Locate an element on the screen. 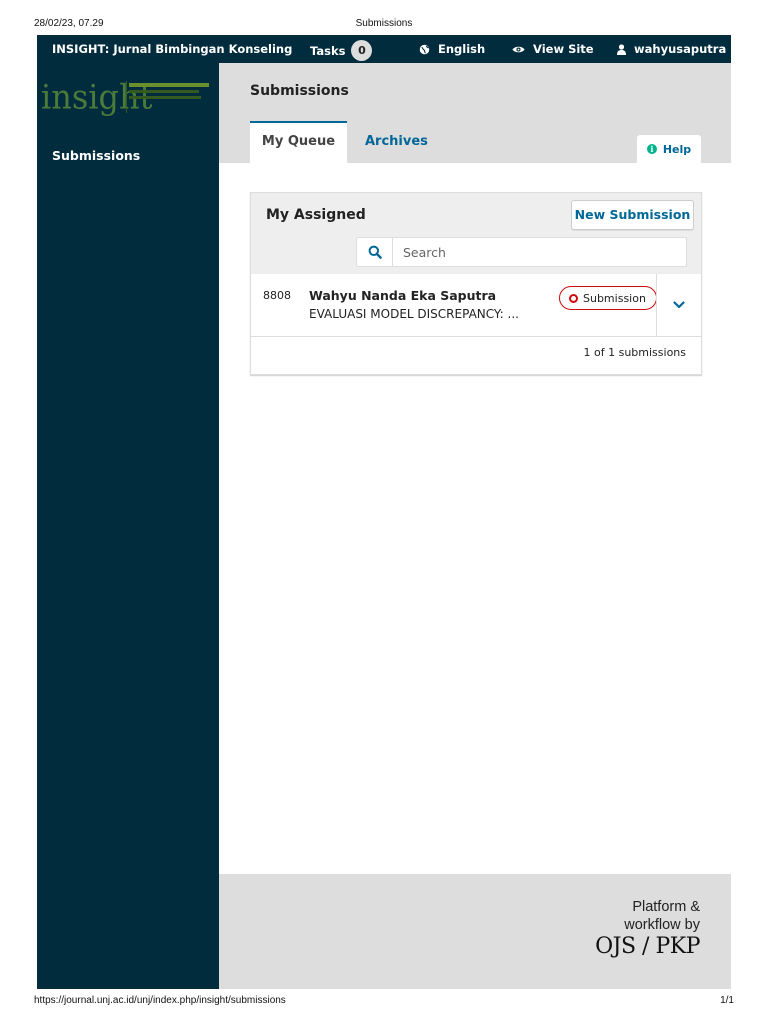 This screenshot has width=768, height=1024. ojs-pkp-logo: OJS / PKP is located at coordinates (647, 946).